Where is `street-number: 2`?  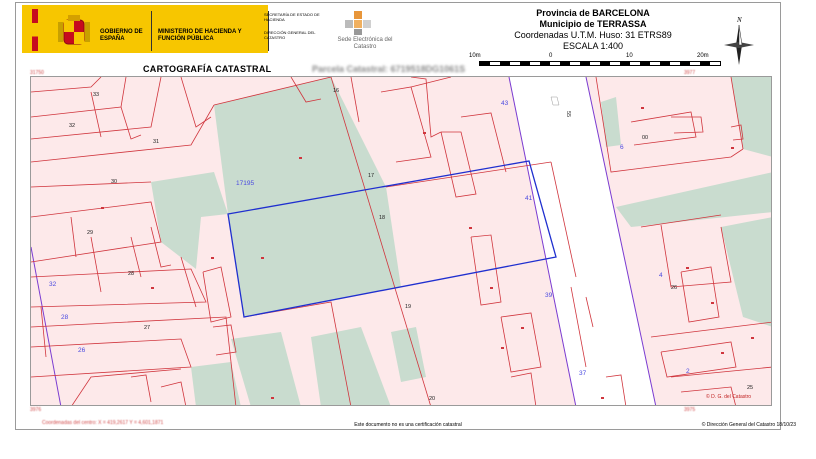 street-number: 2 is located at coordinates (688, 371).